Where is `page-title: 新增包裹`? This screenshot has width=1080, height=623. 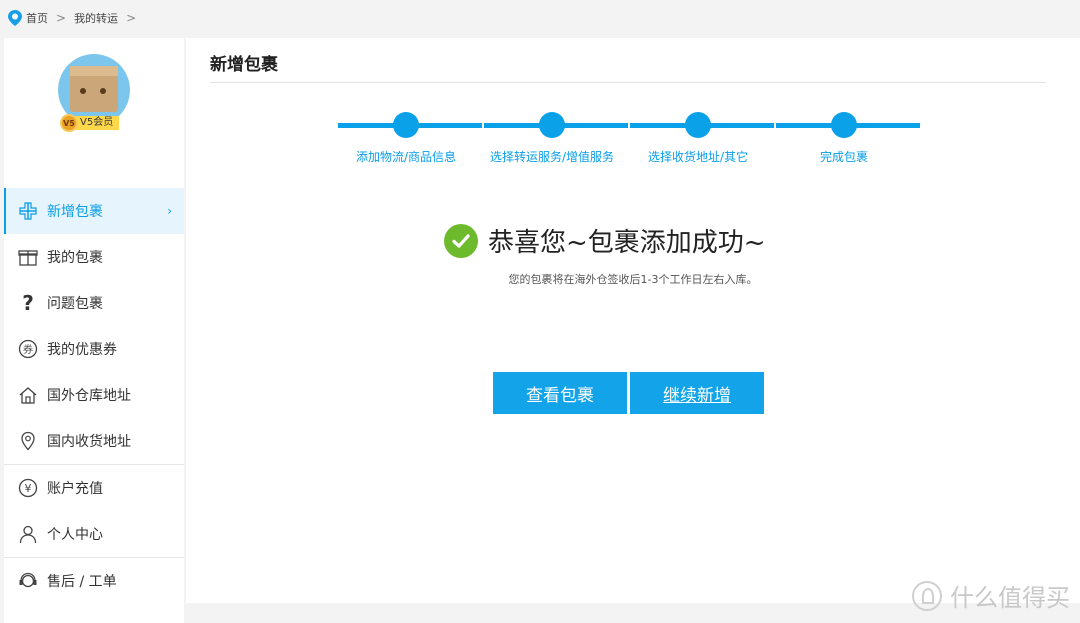 page-title: 新增包裹 is located at coordinates (244, 65).